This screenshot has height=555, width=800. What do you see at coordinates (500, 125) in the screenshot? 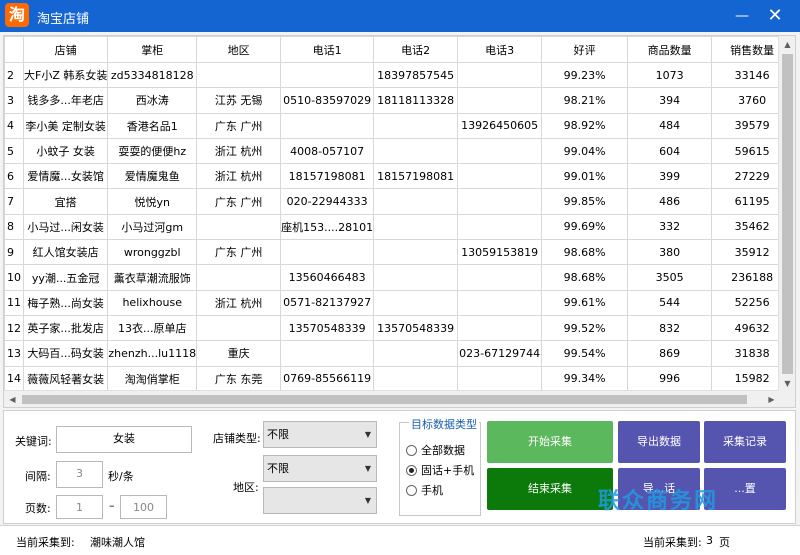
I see `table-cell: 13926450605` at bounding box center [500, 125].